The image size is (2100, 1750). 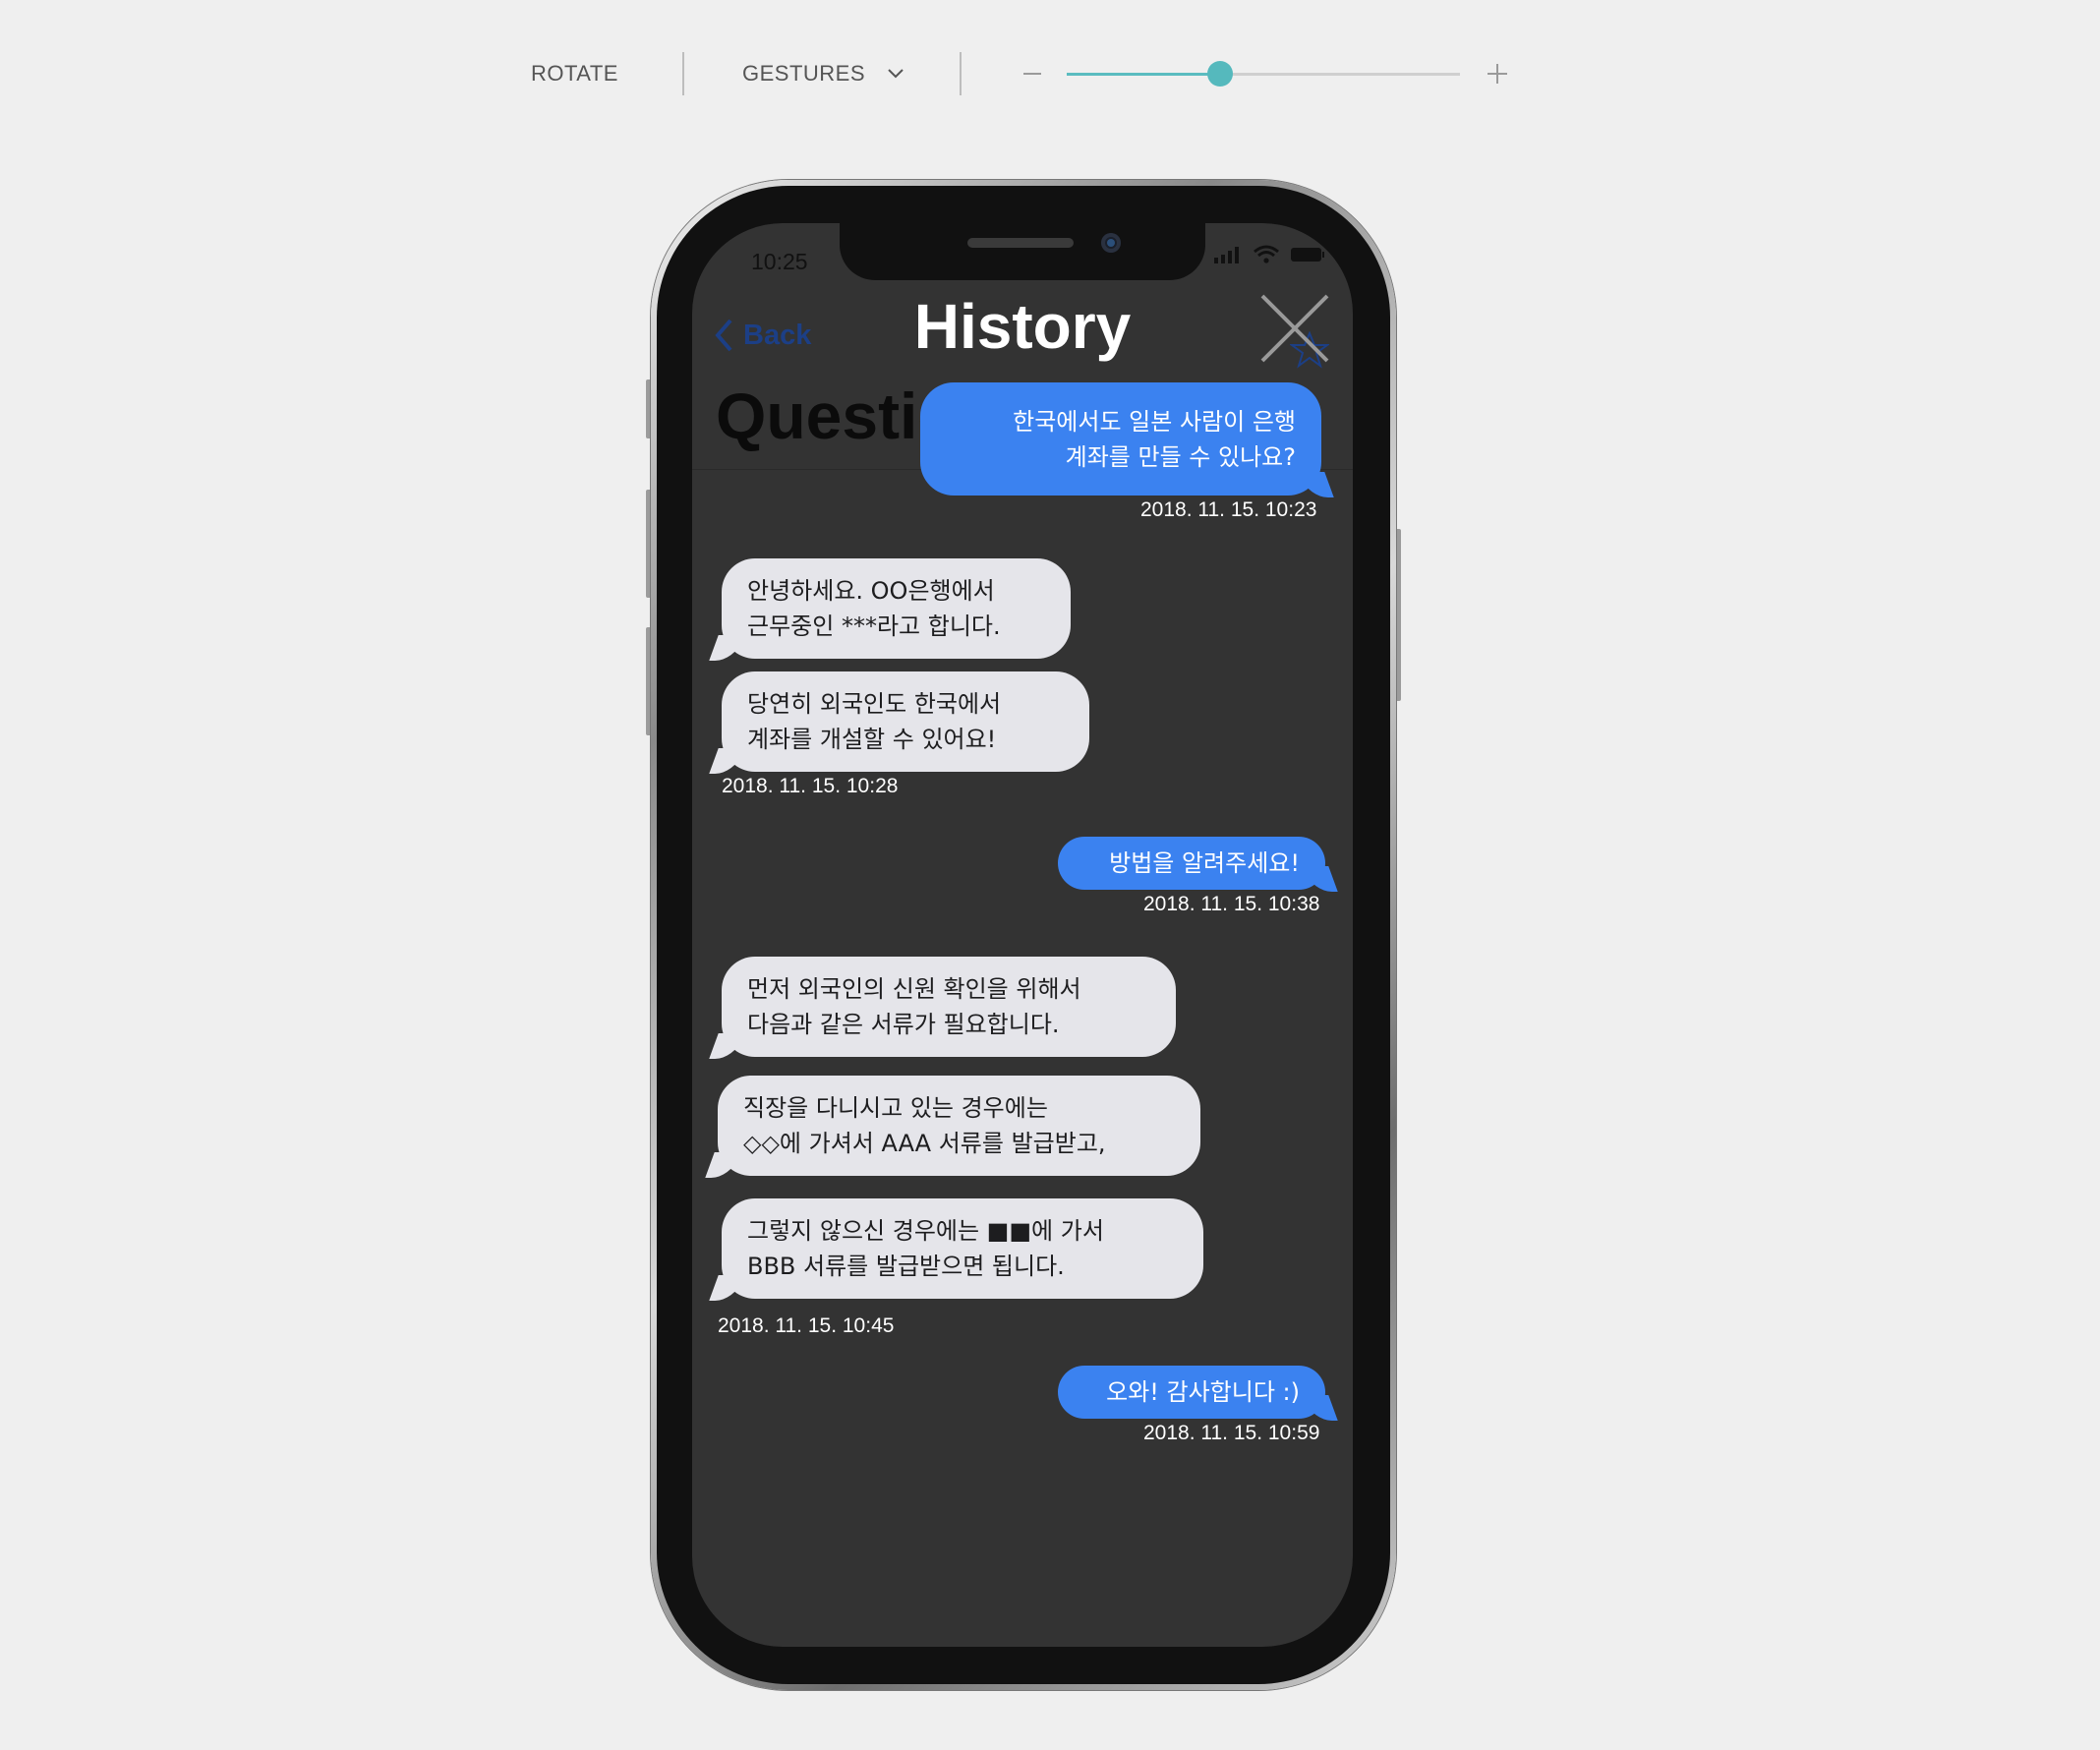 What do you see at coordinates (906, 1266) in the screenshot?
I see `message-line: BBB 서류를 발급받으면 됩니다.` at bounding box center [906, 1266].